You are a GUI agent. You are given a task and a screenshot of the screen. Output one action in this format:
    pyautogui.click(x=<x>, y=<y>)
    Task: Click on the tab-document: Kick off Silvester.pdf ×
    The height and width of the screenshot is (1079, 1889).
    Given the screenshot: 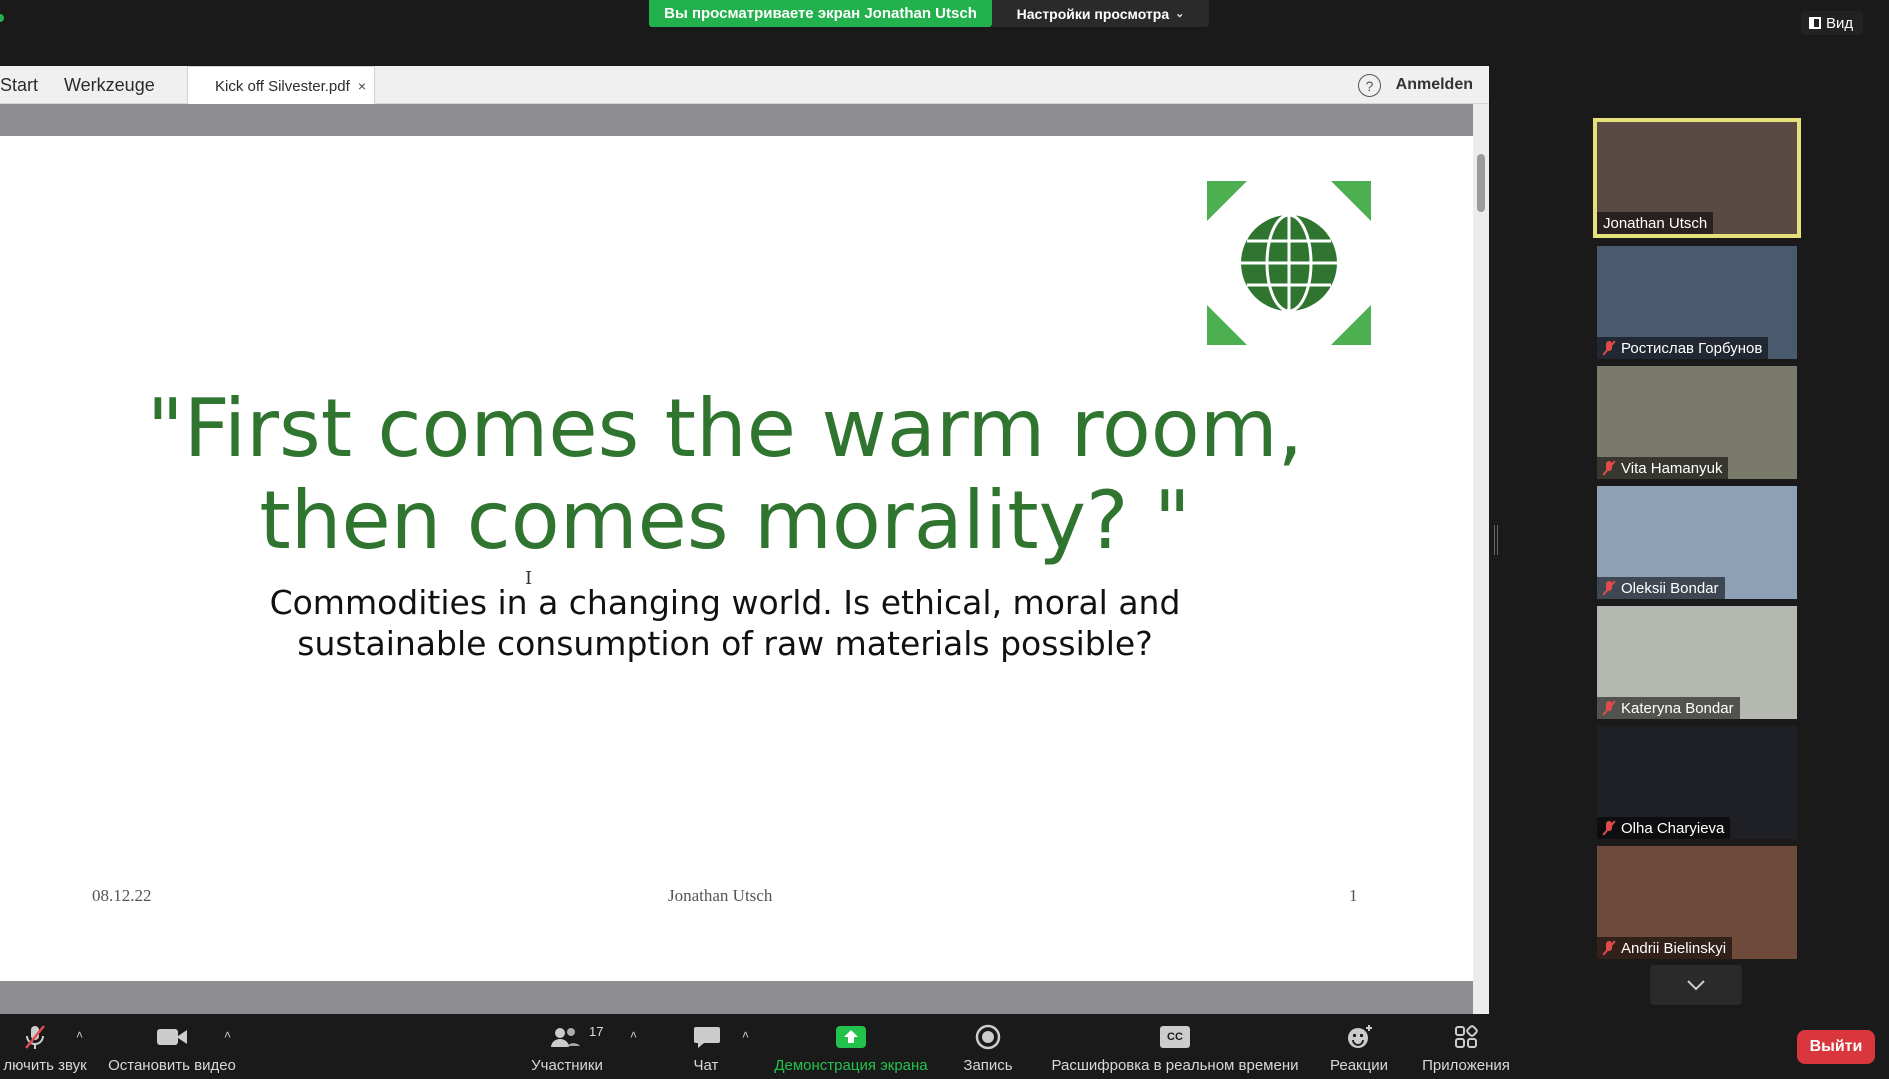 What is the action you would take?
    pyautogui.click(x=281, y=85)
    